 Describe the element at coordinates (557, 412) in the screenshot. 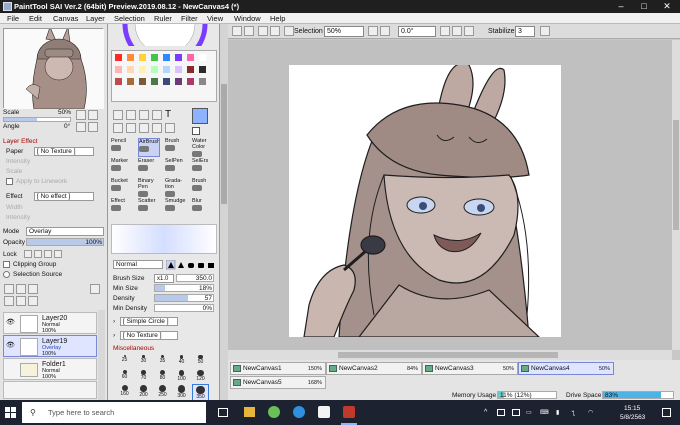

I see `battery-icon: ▮` at that location.